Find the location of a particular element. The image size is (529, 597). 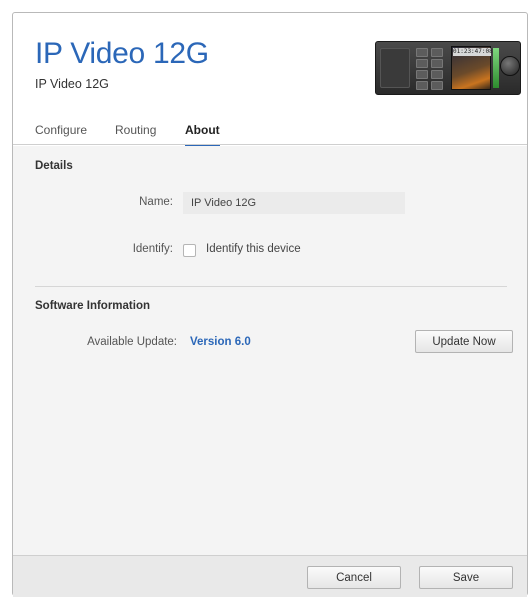

device-button-grid is located at coordinates (431, 69).